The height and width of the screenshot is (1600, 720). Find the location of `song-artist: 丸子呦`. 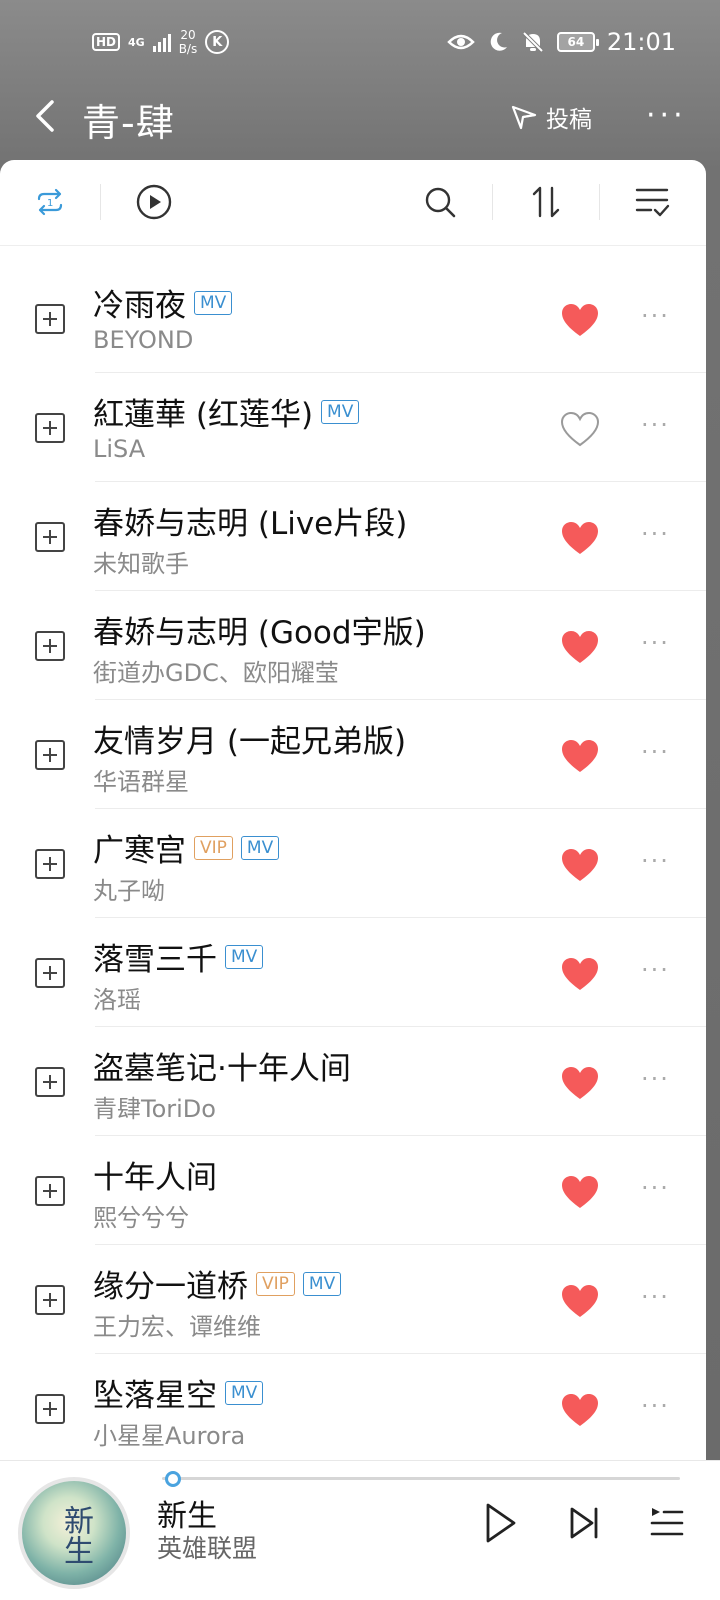

song-artist: 丸子呦 is located at coordinates (129, 891).